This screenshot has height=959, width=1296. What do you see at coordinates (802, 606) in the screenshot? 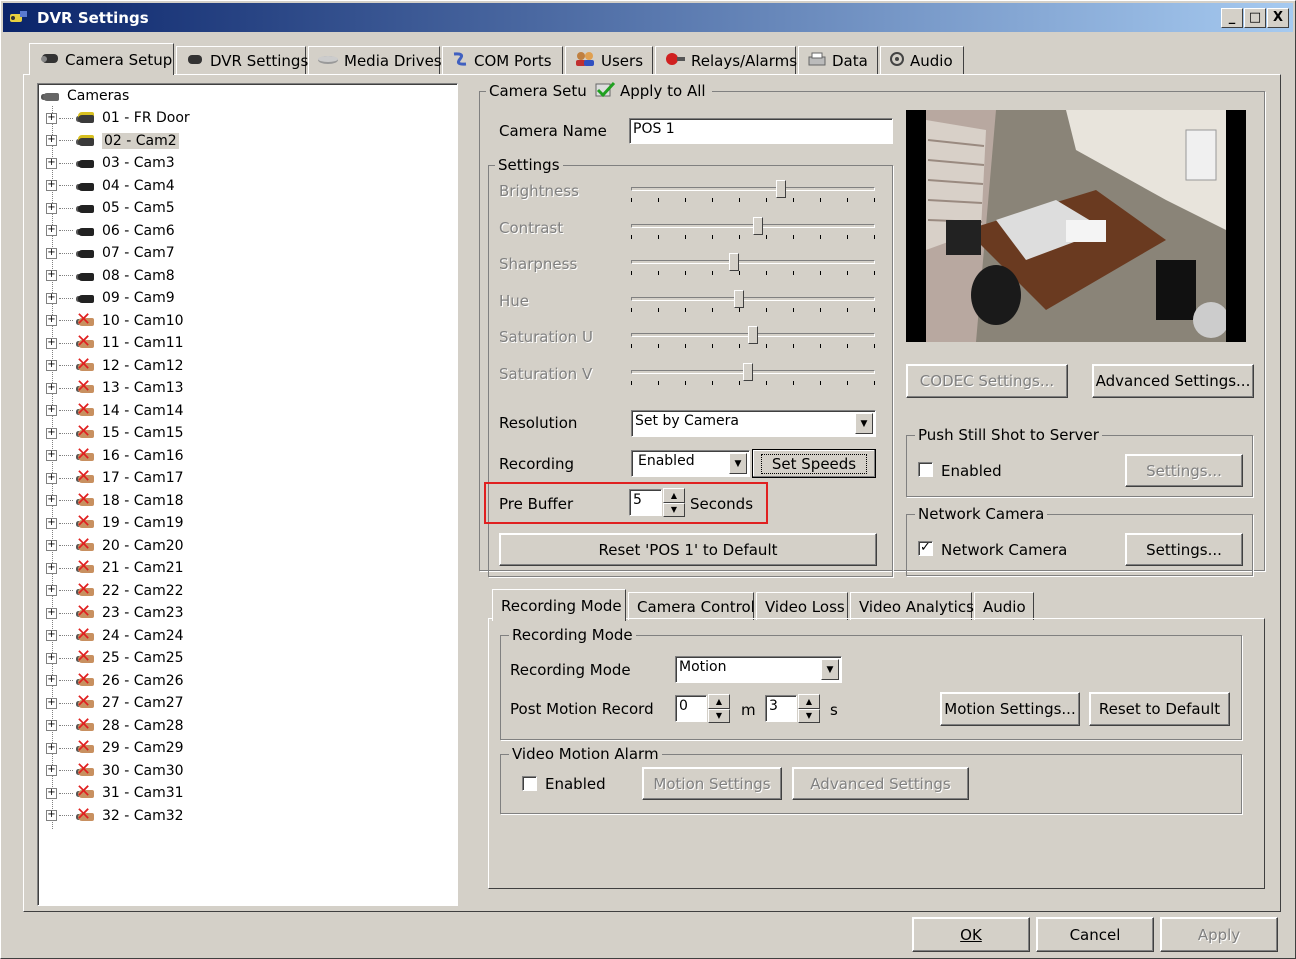
I see `subtab-video-loss: Video Loss` at bounding box center [802, 606].